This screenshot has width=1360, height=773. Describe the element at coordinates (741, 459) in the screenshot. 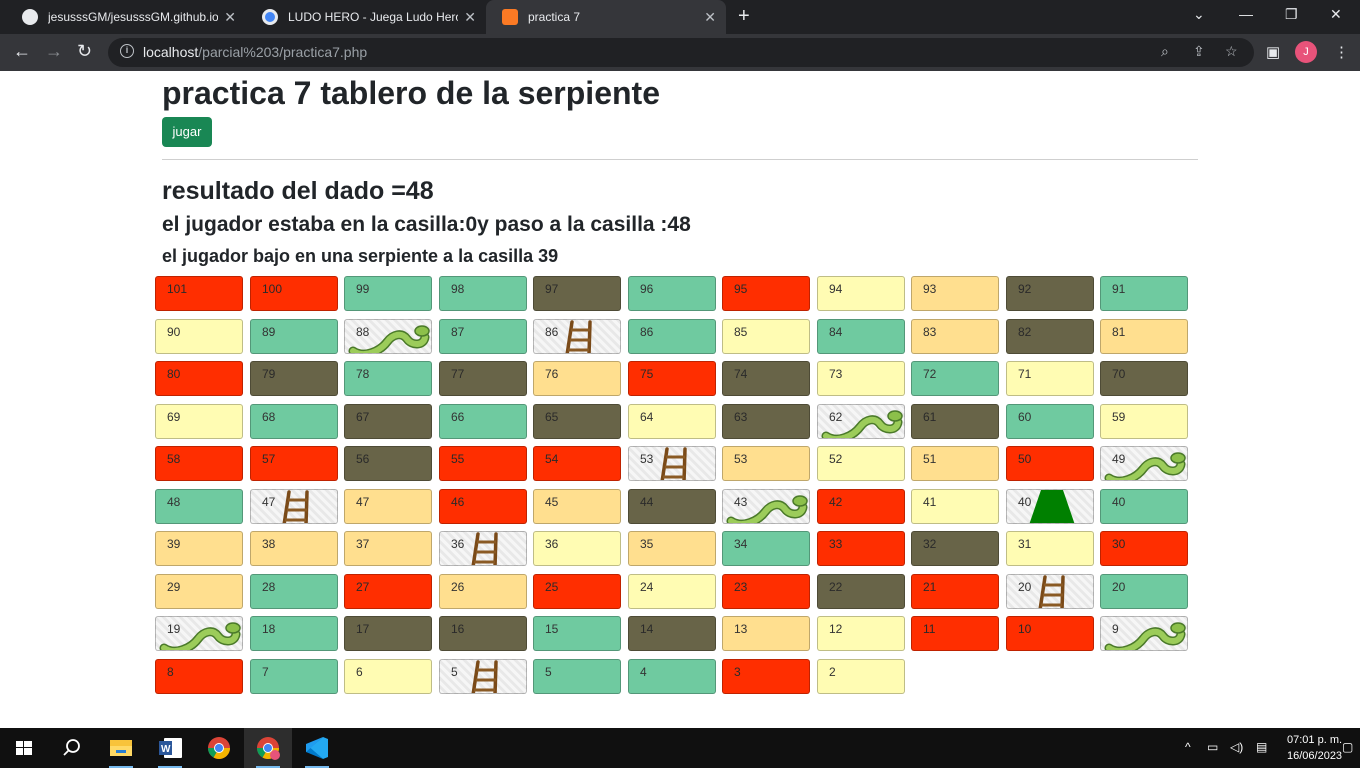

I see `cell-number: 53` at that location.